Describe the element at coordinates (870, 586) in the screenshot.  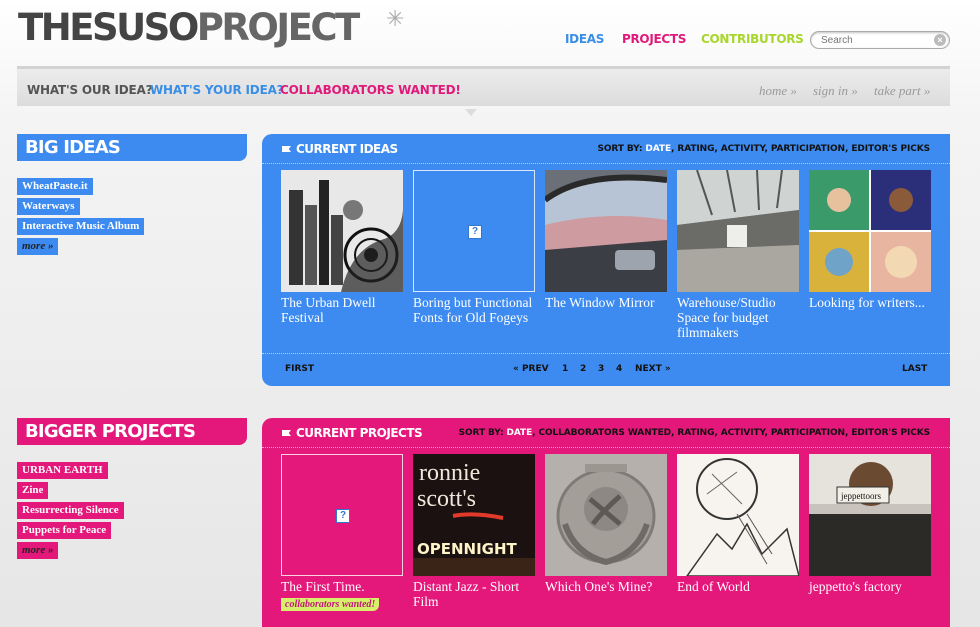
I see `project-title: jeppetto's factory` at that location.